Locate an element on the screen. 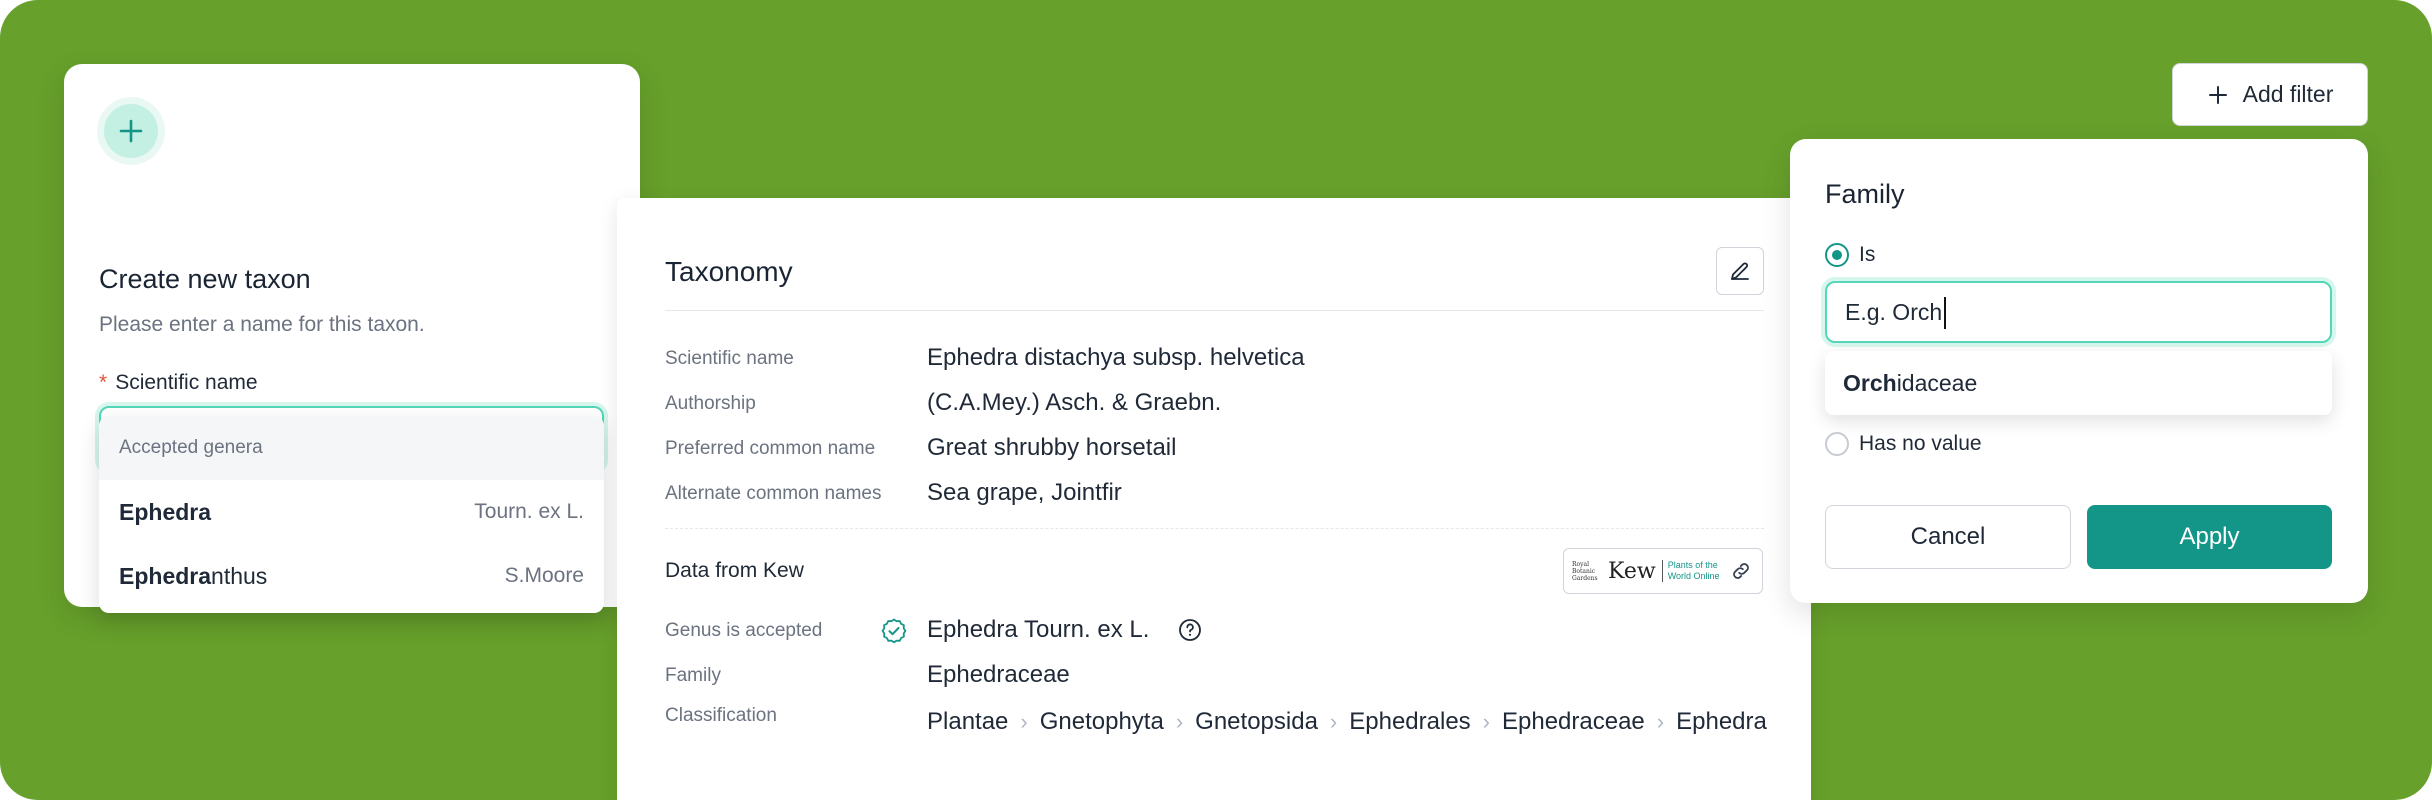  classification-item: Ephedraceae is located at coordinates (1573, 721).